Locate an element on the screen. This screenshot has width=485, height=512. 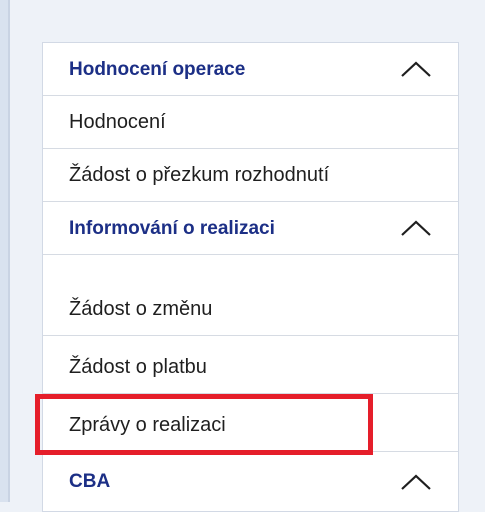
menu-item-hodnoceni: Hodnocení is located at coordinates (250, 122).